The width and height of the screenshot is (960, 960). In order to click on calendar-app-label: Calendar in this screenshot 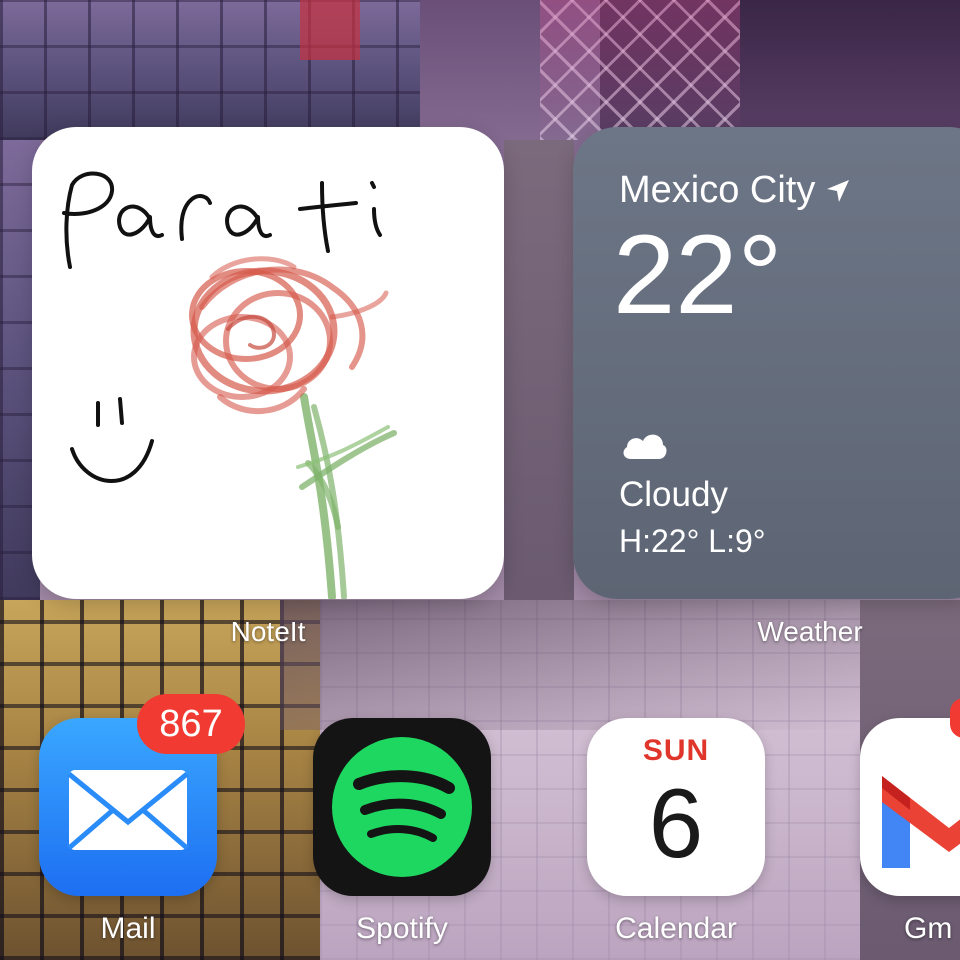, I will do `click(676, 928)`.